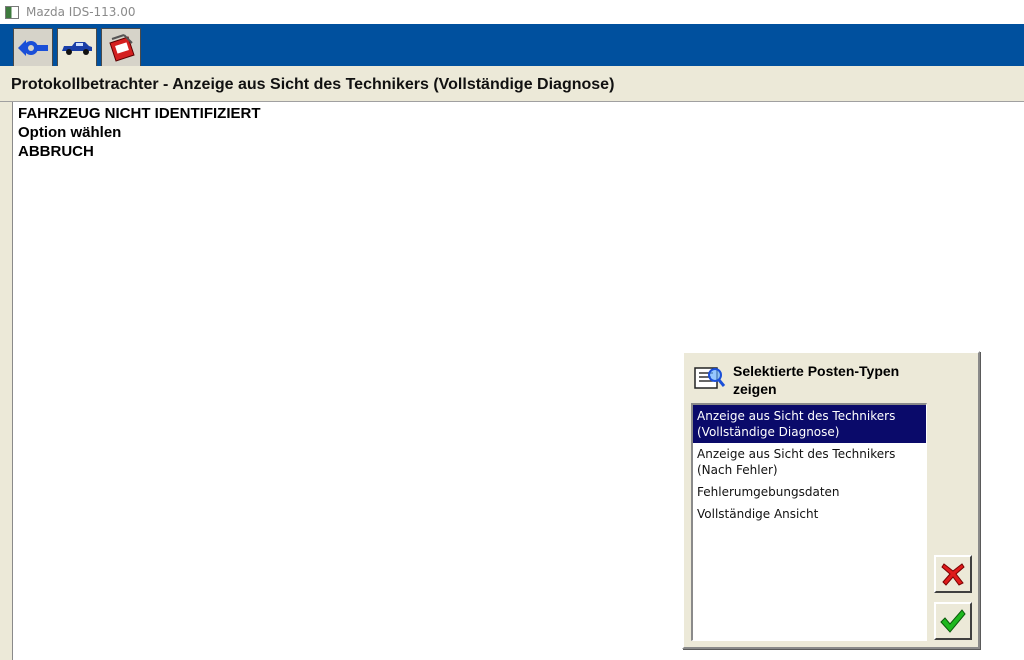 The width and height of the screenshot is (1024, 660). What do you see at coordinates (81, 12) in the screenshot?
I see `window-title: Mazda IDS-113.00` at bounding box center [81, 12].